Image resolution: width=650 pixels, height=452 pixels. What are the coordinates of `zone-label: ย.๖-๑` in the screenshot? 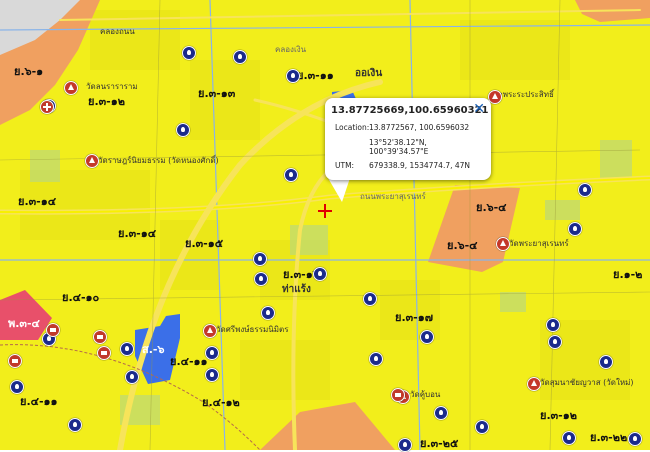 It's located at (29, 71).